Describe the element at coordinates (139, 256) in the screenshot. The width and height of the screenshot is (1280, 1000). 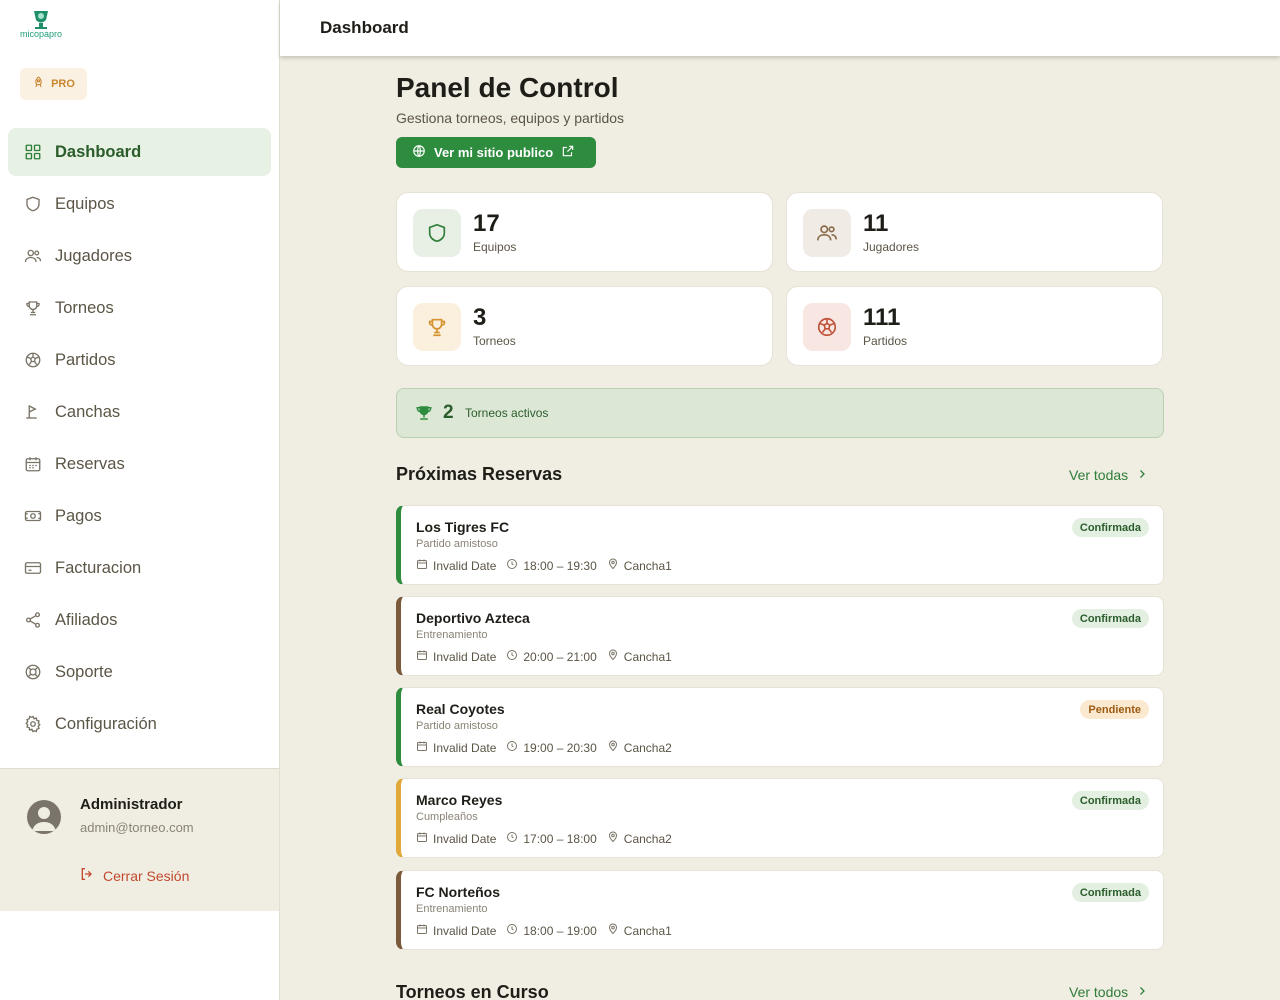
I see `sidebar-item-jugadores: Jugadores` at that location.